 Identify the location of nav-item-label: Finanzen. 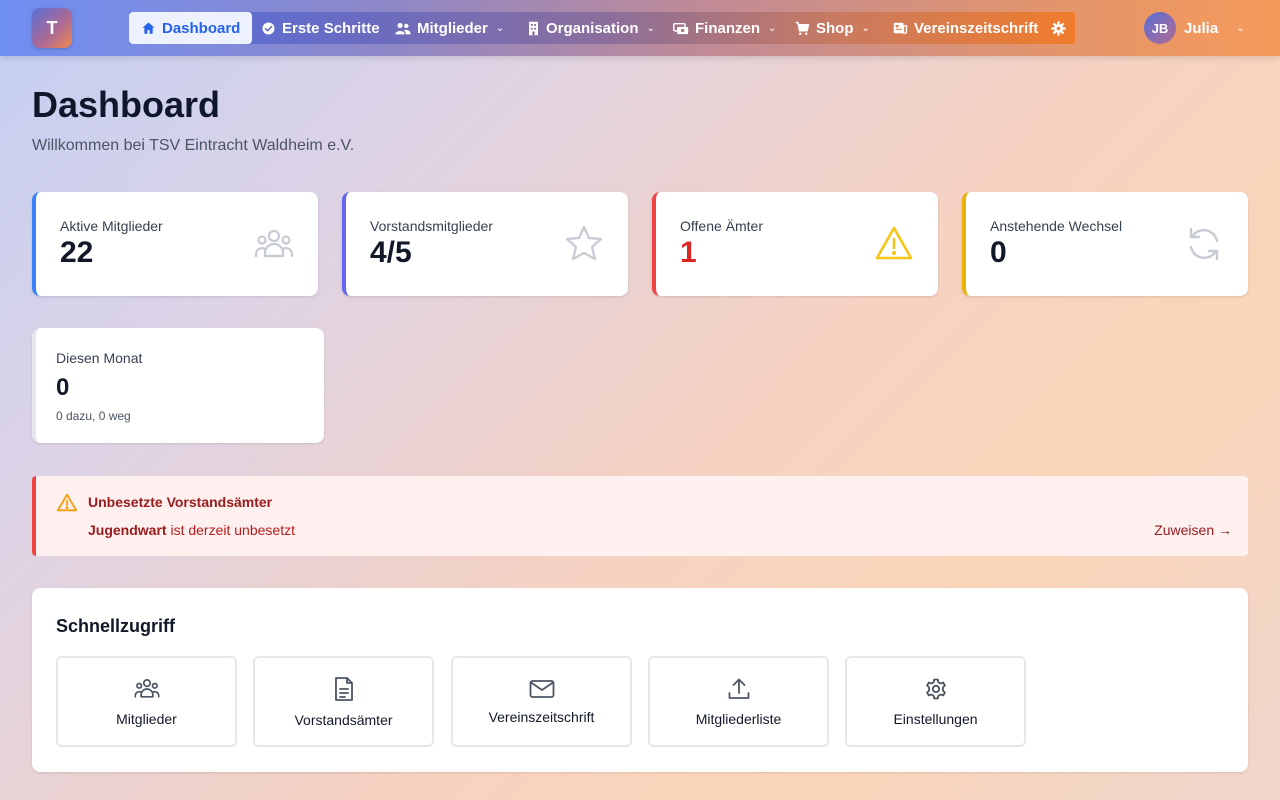
(728, 28).